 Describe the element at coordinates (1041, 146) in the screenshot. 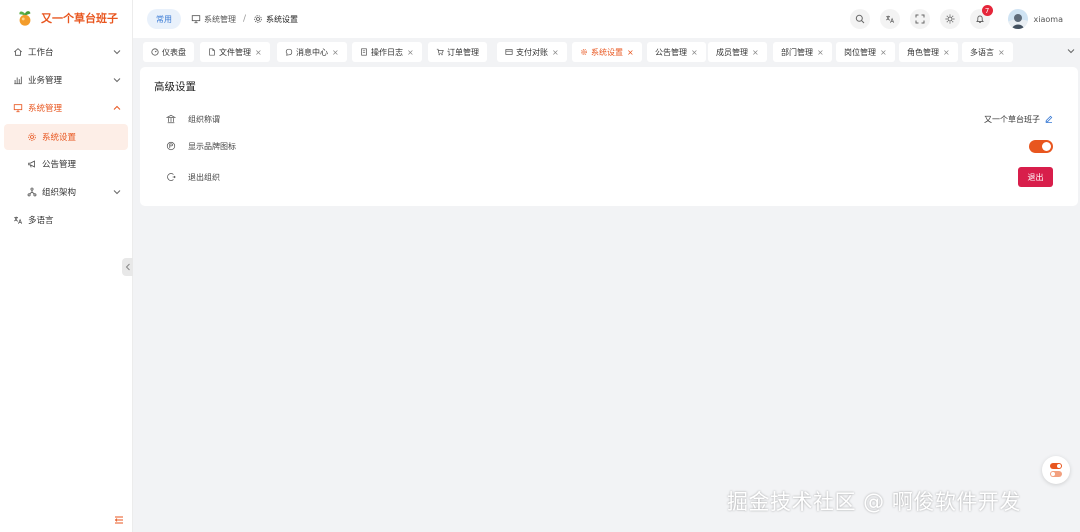

I see `brand-icon-toggle` at that location.